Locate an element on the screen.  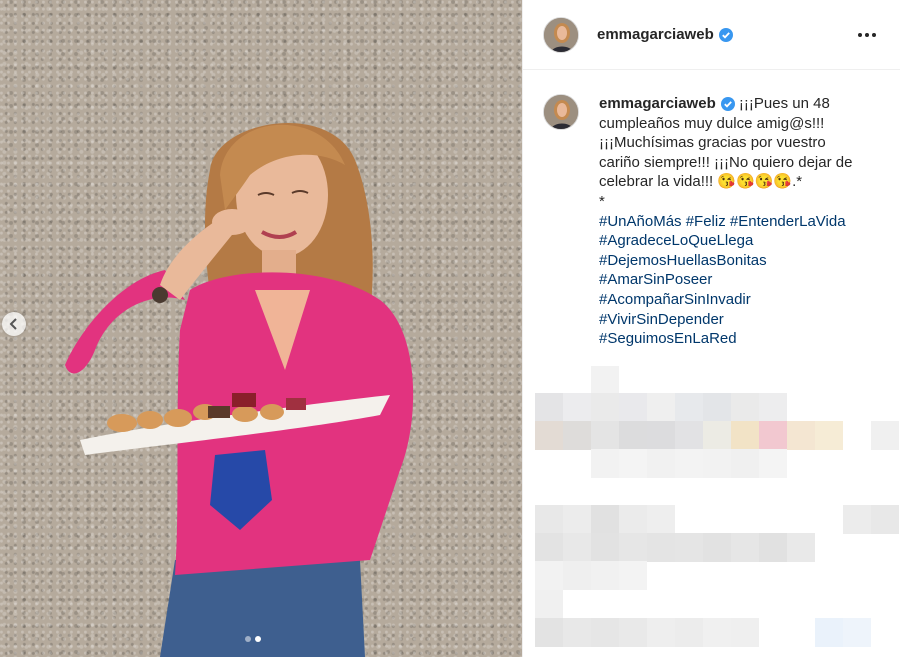
caption-avatar is located at coordinates (561, 112).